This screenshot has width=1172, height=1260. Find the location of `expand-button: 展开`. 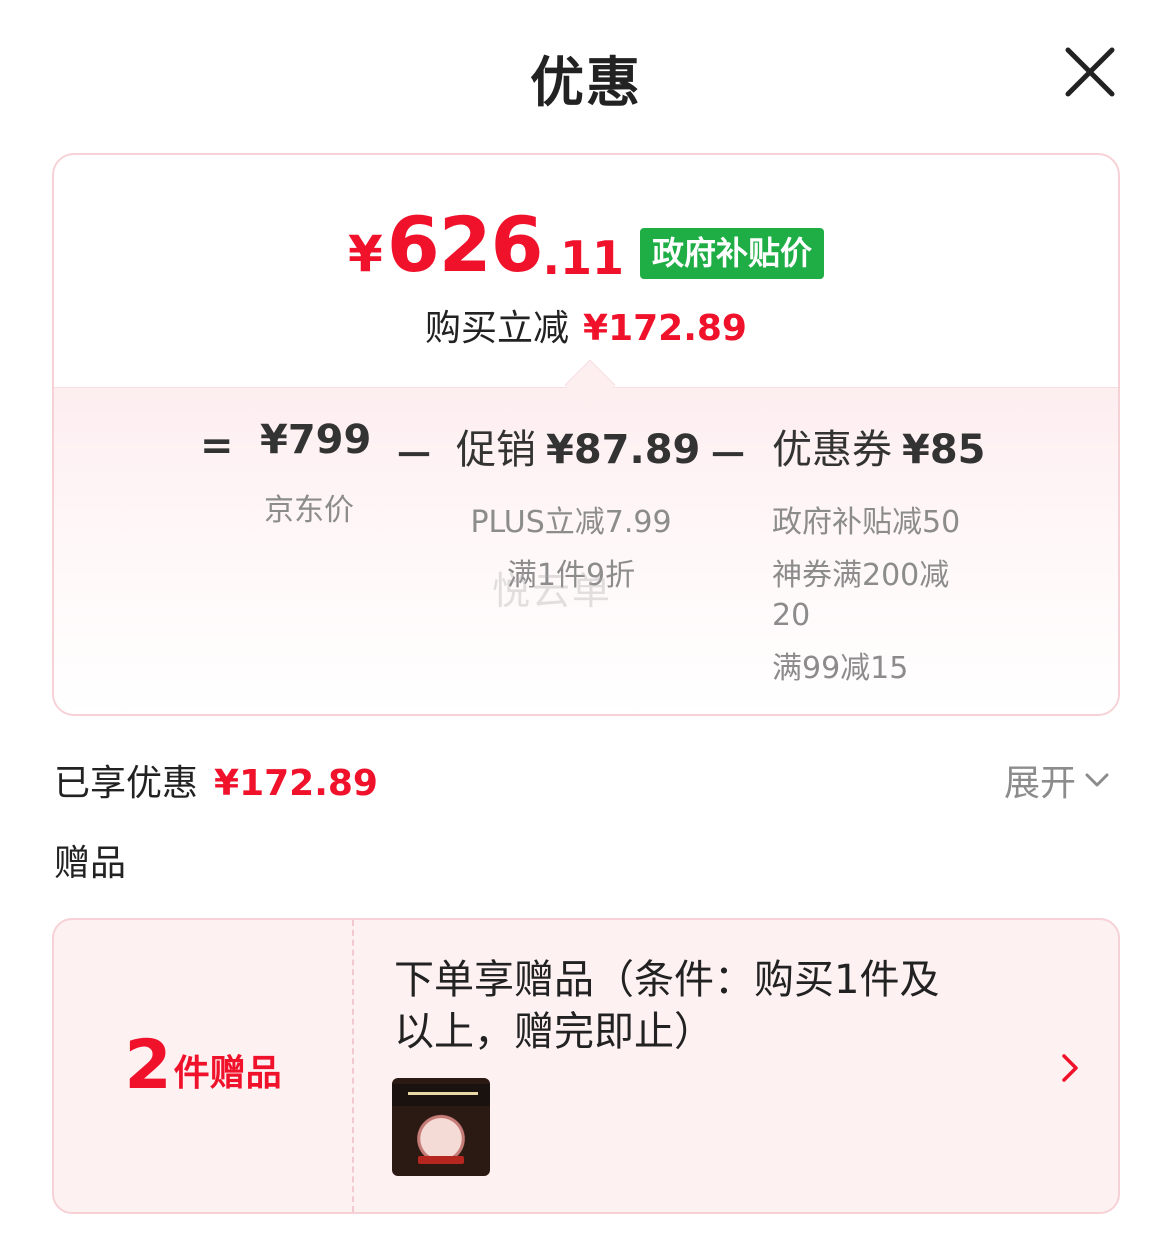

expand-button: 展开 is located at coordinates (1057, 780).